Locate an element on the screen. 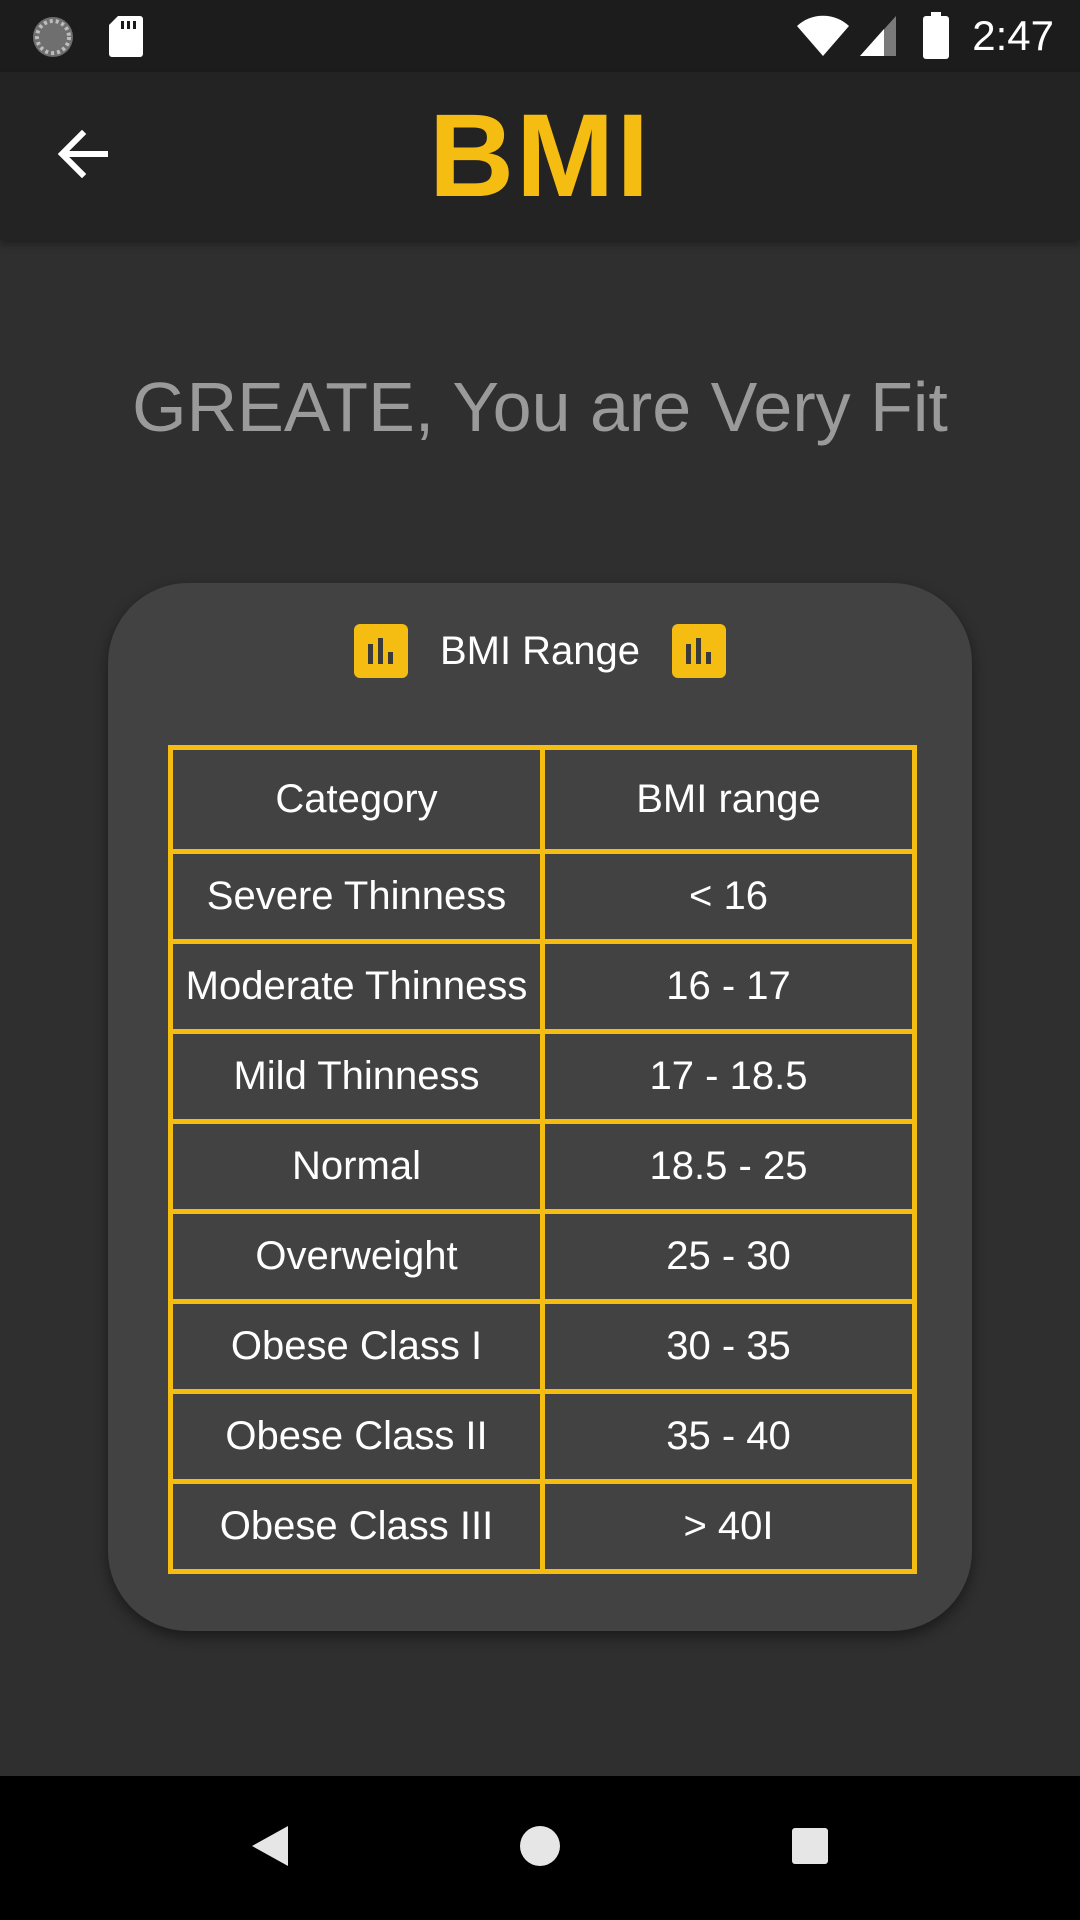  range-cell: < 16 is located at coordinates (728, 896).